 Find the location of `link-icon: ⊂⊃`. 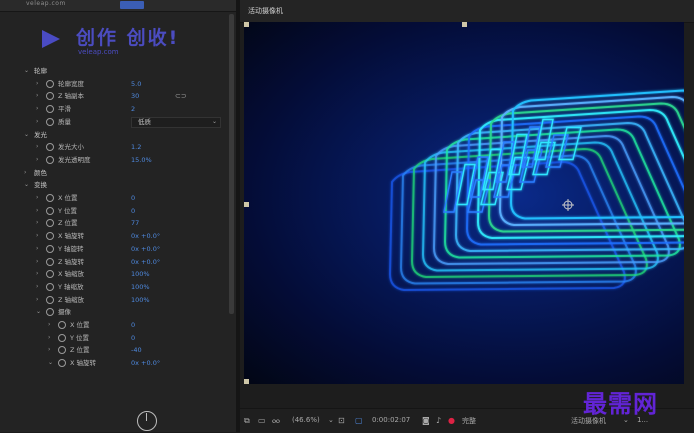

link-icon: ⊂⊃ is located at coordinates (181, 96).